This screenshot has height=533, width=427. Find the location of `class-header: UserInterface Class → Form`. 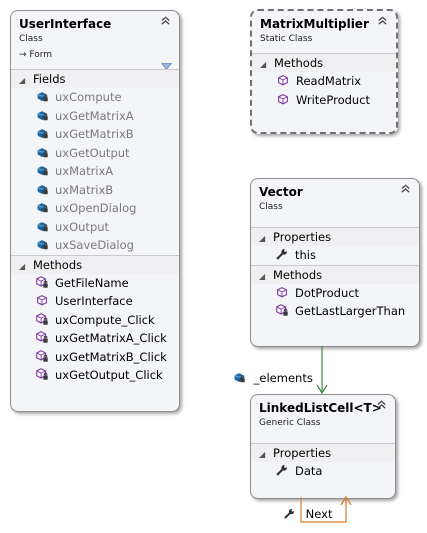

class-header: UserInterface Class → Form is located at coordinates (95, 36).